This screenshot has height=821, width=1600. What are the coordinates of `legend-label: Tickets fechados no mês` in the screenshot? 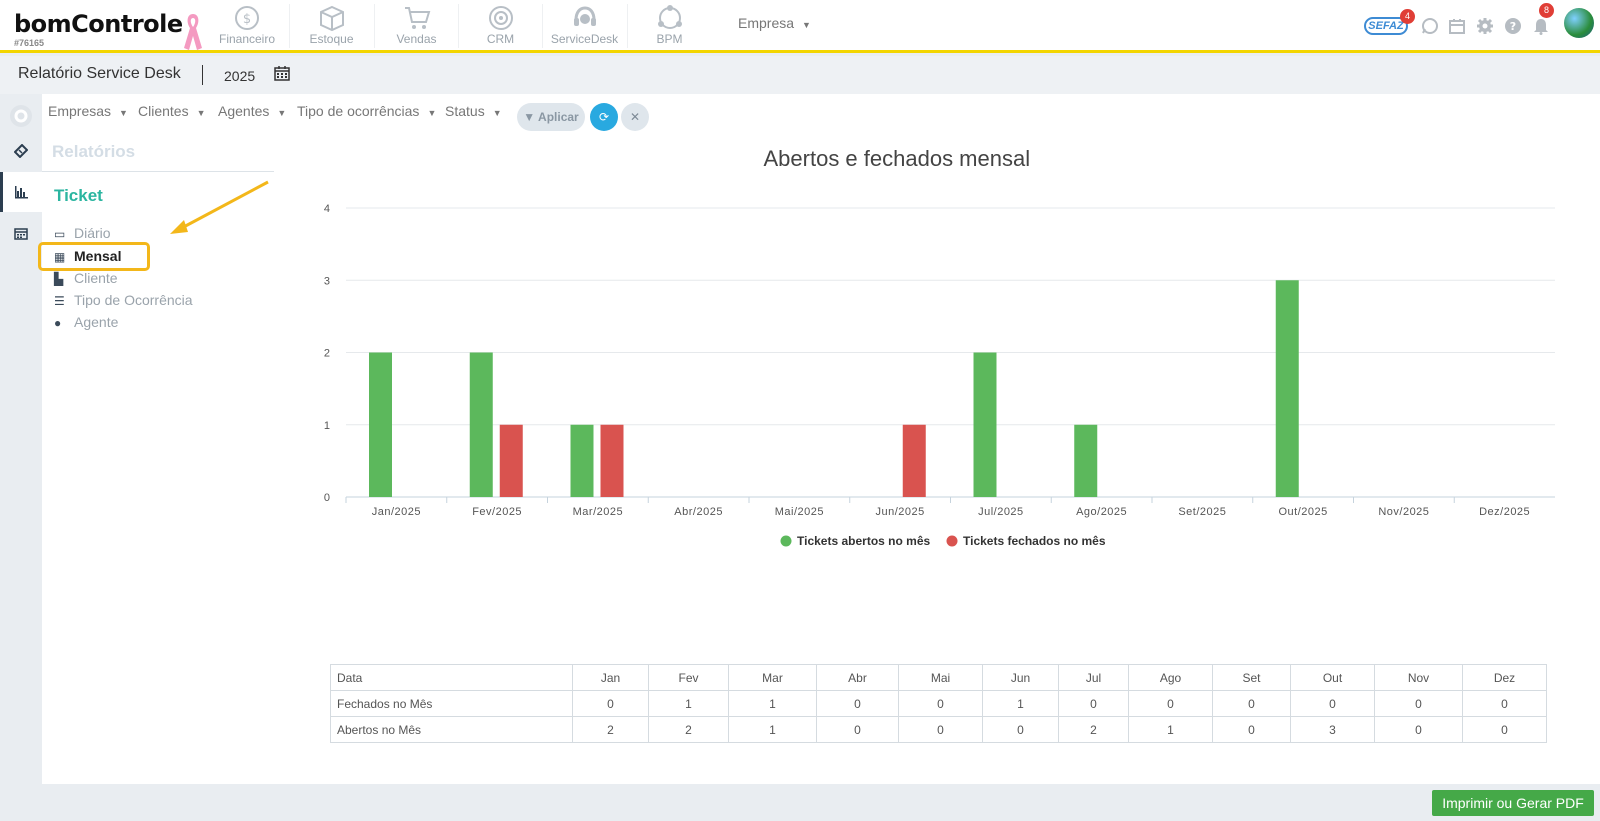 It's located at (1034, 541).